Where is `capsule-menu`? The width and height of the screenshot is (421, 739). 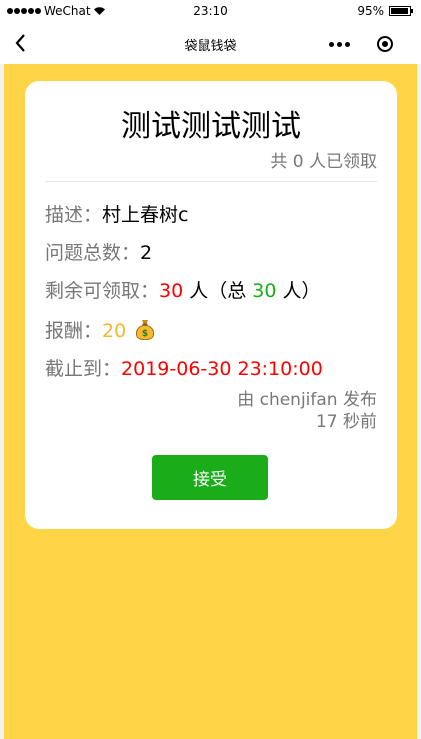
capsule-menu is located at coordinates (362, 44).